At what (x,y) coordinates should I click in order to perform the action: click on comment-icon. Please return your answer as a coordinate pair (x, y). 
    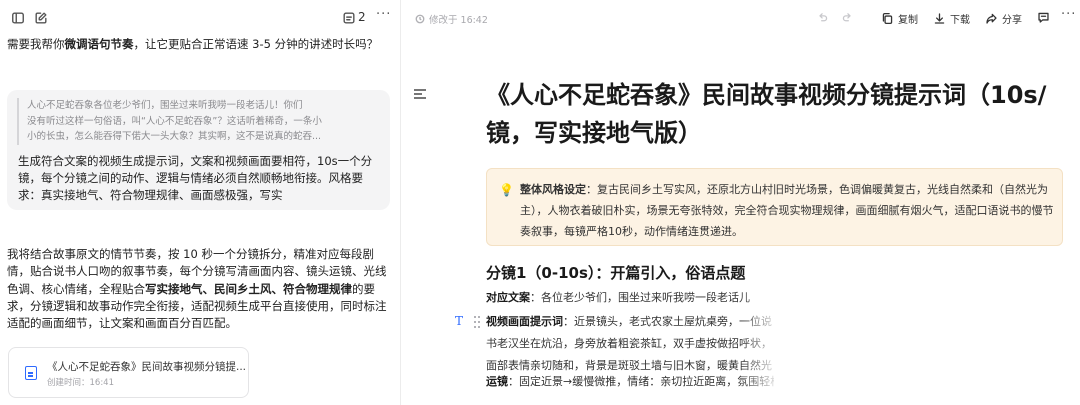
    Looking at the image, I should click on (1043, 17).